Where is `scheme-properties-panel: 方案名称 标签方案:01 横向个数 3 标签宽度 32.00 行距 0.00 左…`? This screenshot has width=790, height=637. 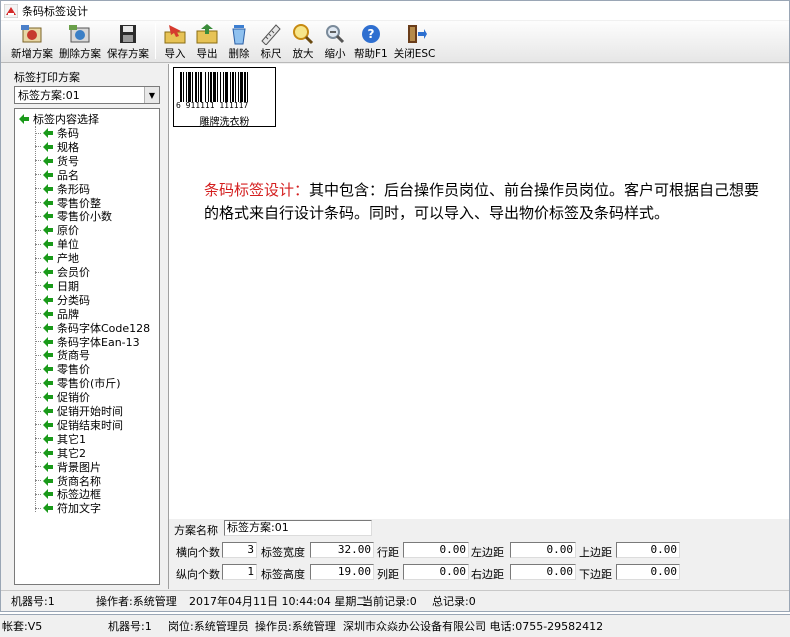
scheme-properties-panel: 方案名称 标签方案:01 横向个数 3 标签宽度 32.00 行距 0.00 左… is located at coordinates (478, 554).